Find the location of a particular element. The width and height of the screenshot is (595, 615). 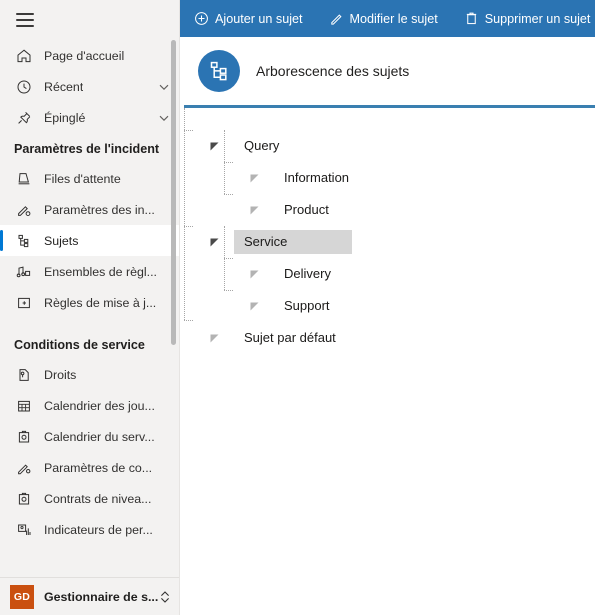

tree-node-label: Sujet par défaut is located at coordinates (290, 337).